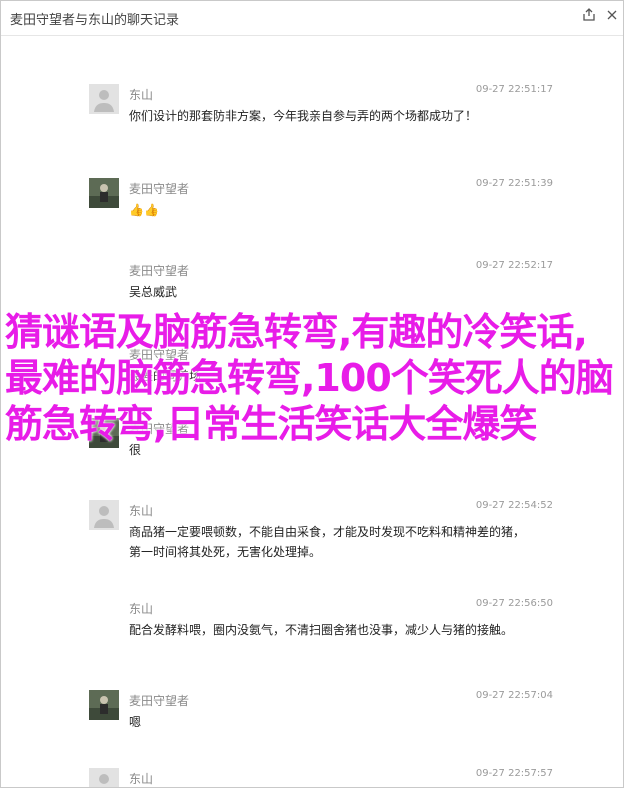 The height and width of the screenshot is (788, 624). What do you see at coordinates (303, 116) in the screenshot?
I see `message-text: 你们设计的那套防非方案，今年我亲自参与弄的两个场都成功了！` at bounding box center [303, 116].